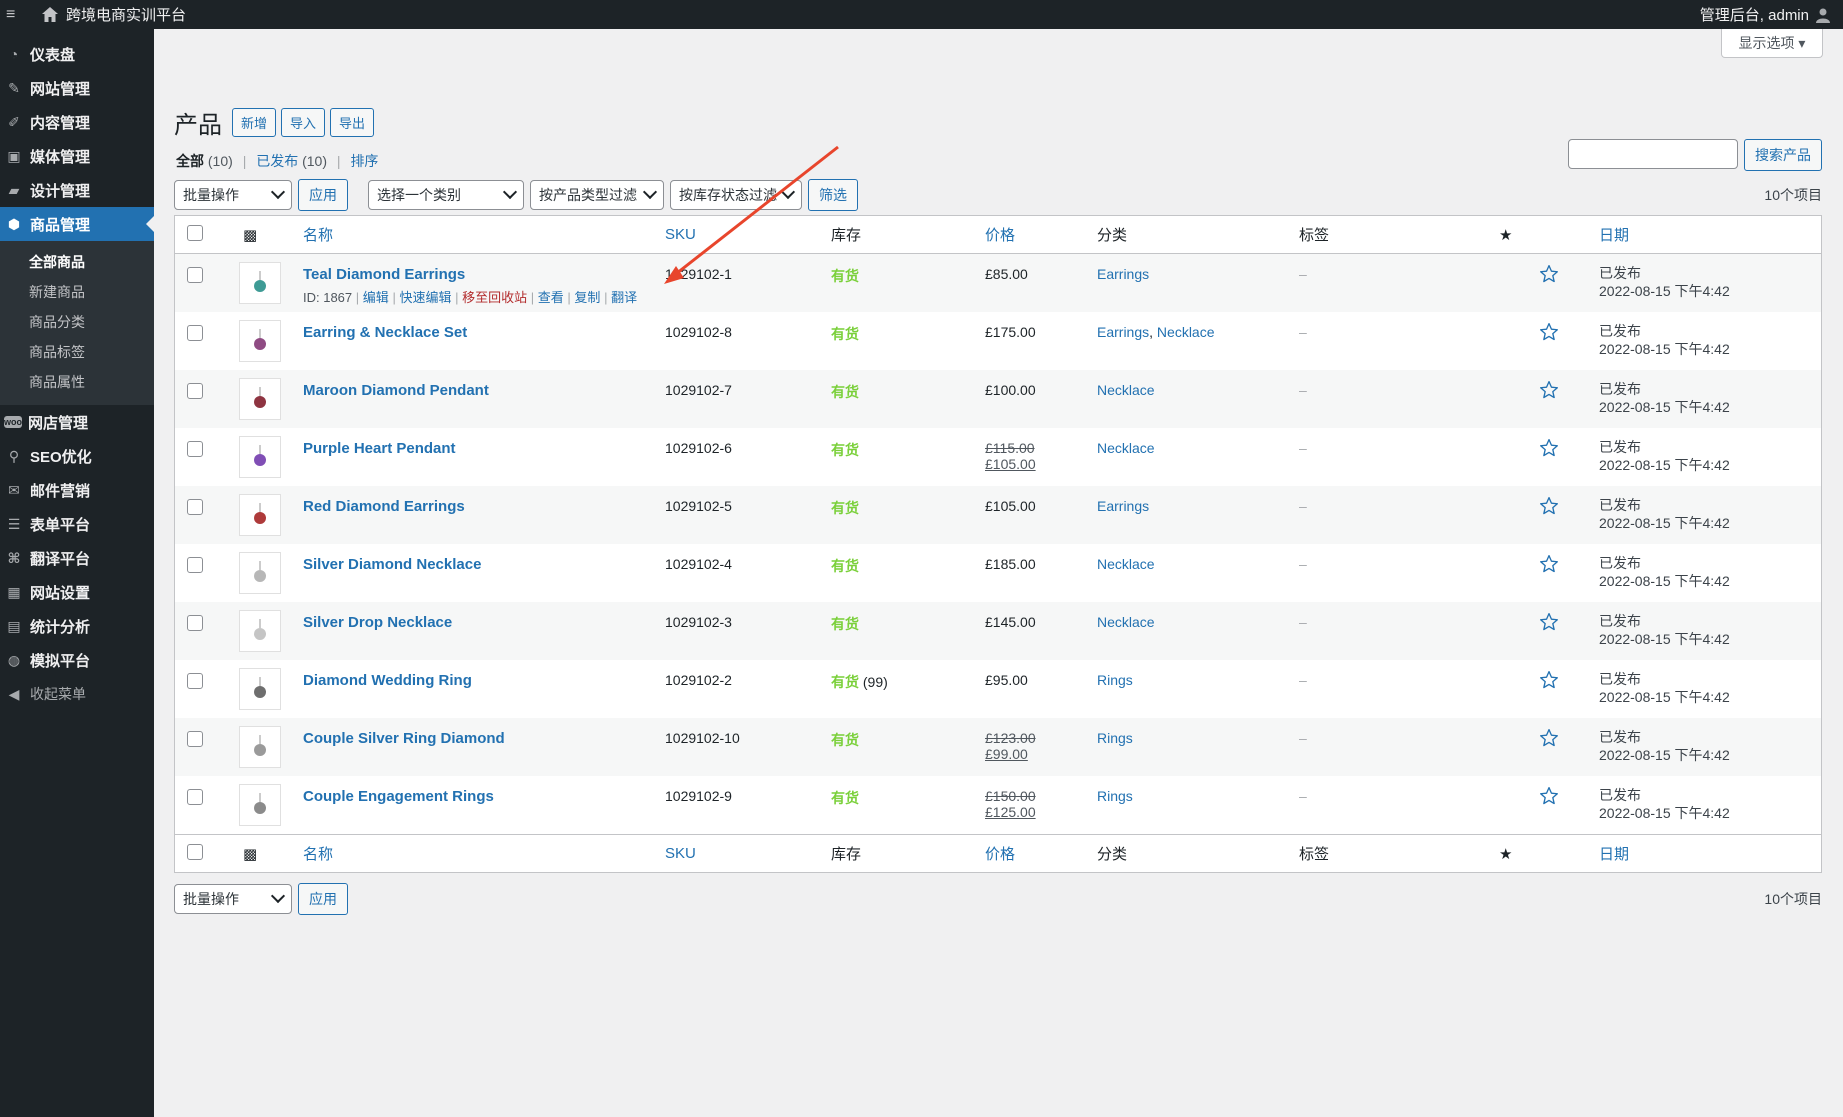  What do you see at coordinates (77, 422) in the screenshot?
I see `sidebar-item-store: woo 网店管理` at bounding box center [77, 422].